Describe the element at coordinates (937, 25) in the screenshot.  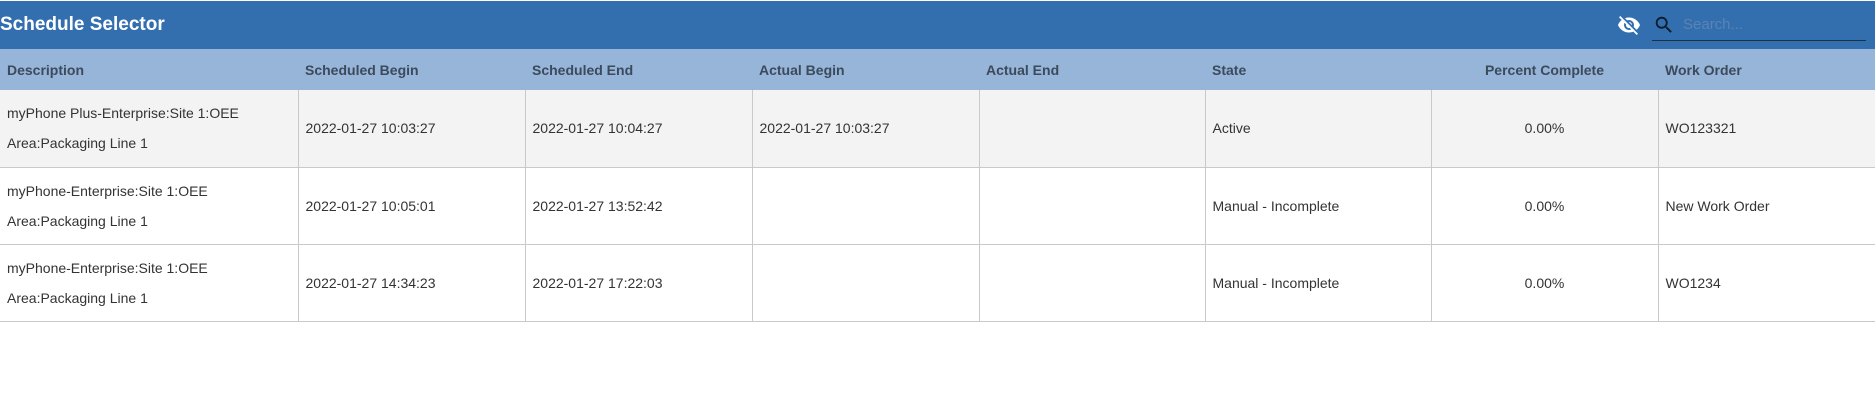
I see `title-bar: Schedule Selector` at that location.